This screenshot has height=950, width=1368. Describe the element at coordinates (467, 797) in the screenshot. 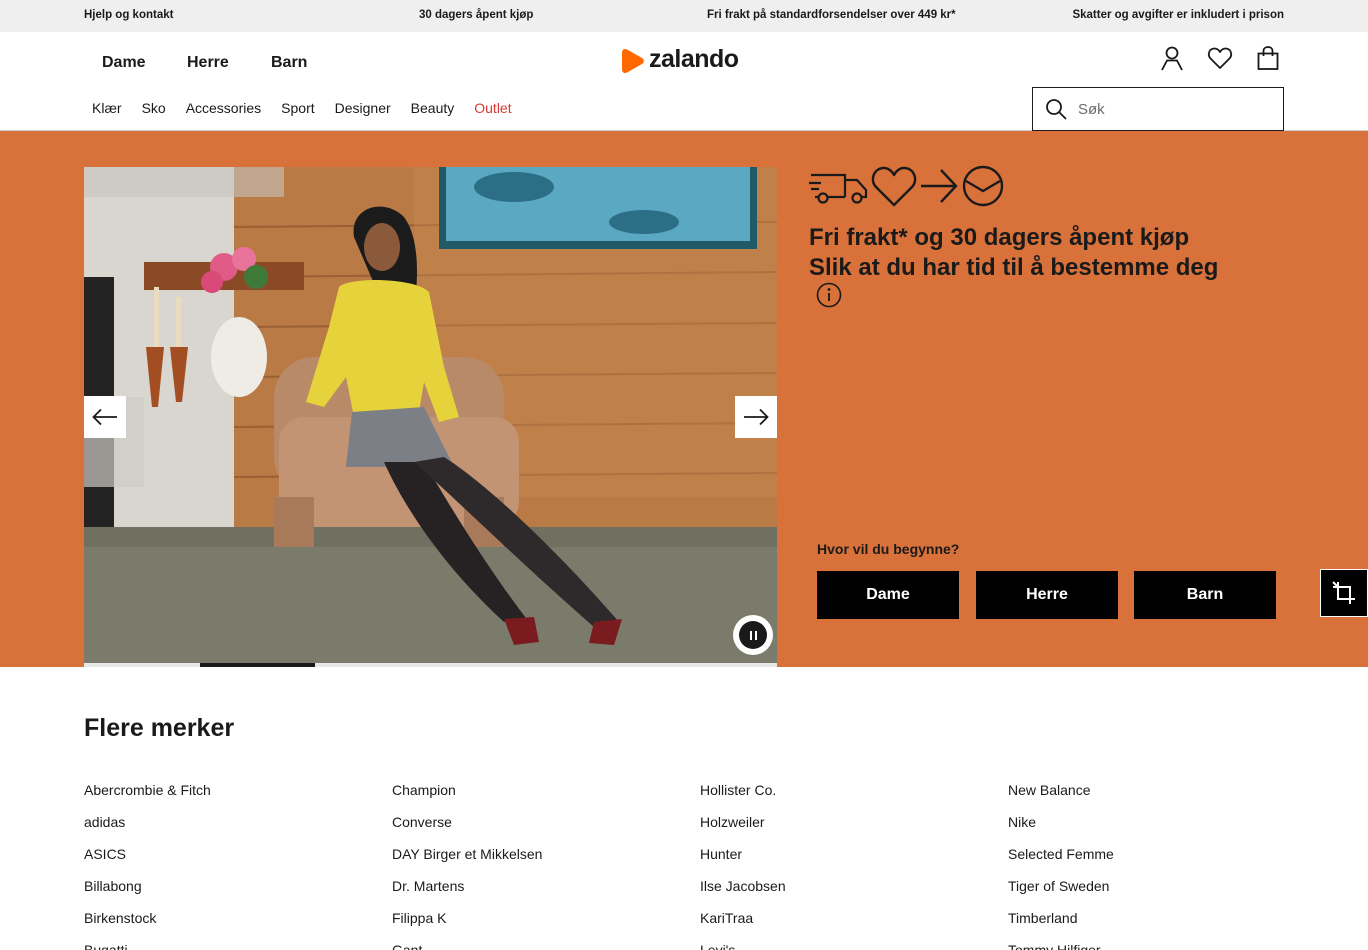

I see `brand-link: Champion` at that location.